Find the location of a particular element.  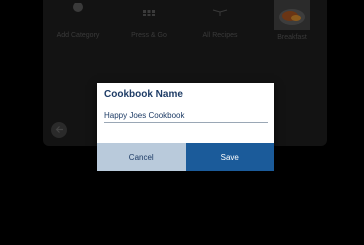

tile-press-and-go: Press & Go is located at coordinates (149, 23).